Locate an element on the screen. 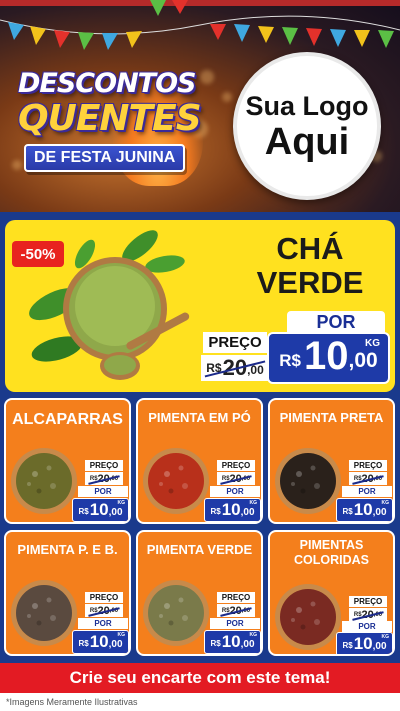 The height and width of the screenshot is (711, 400). product-name: ALCAPARRAS is located at coordinates (67, 419).